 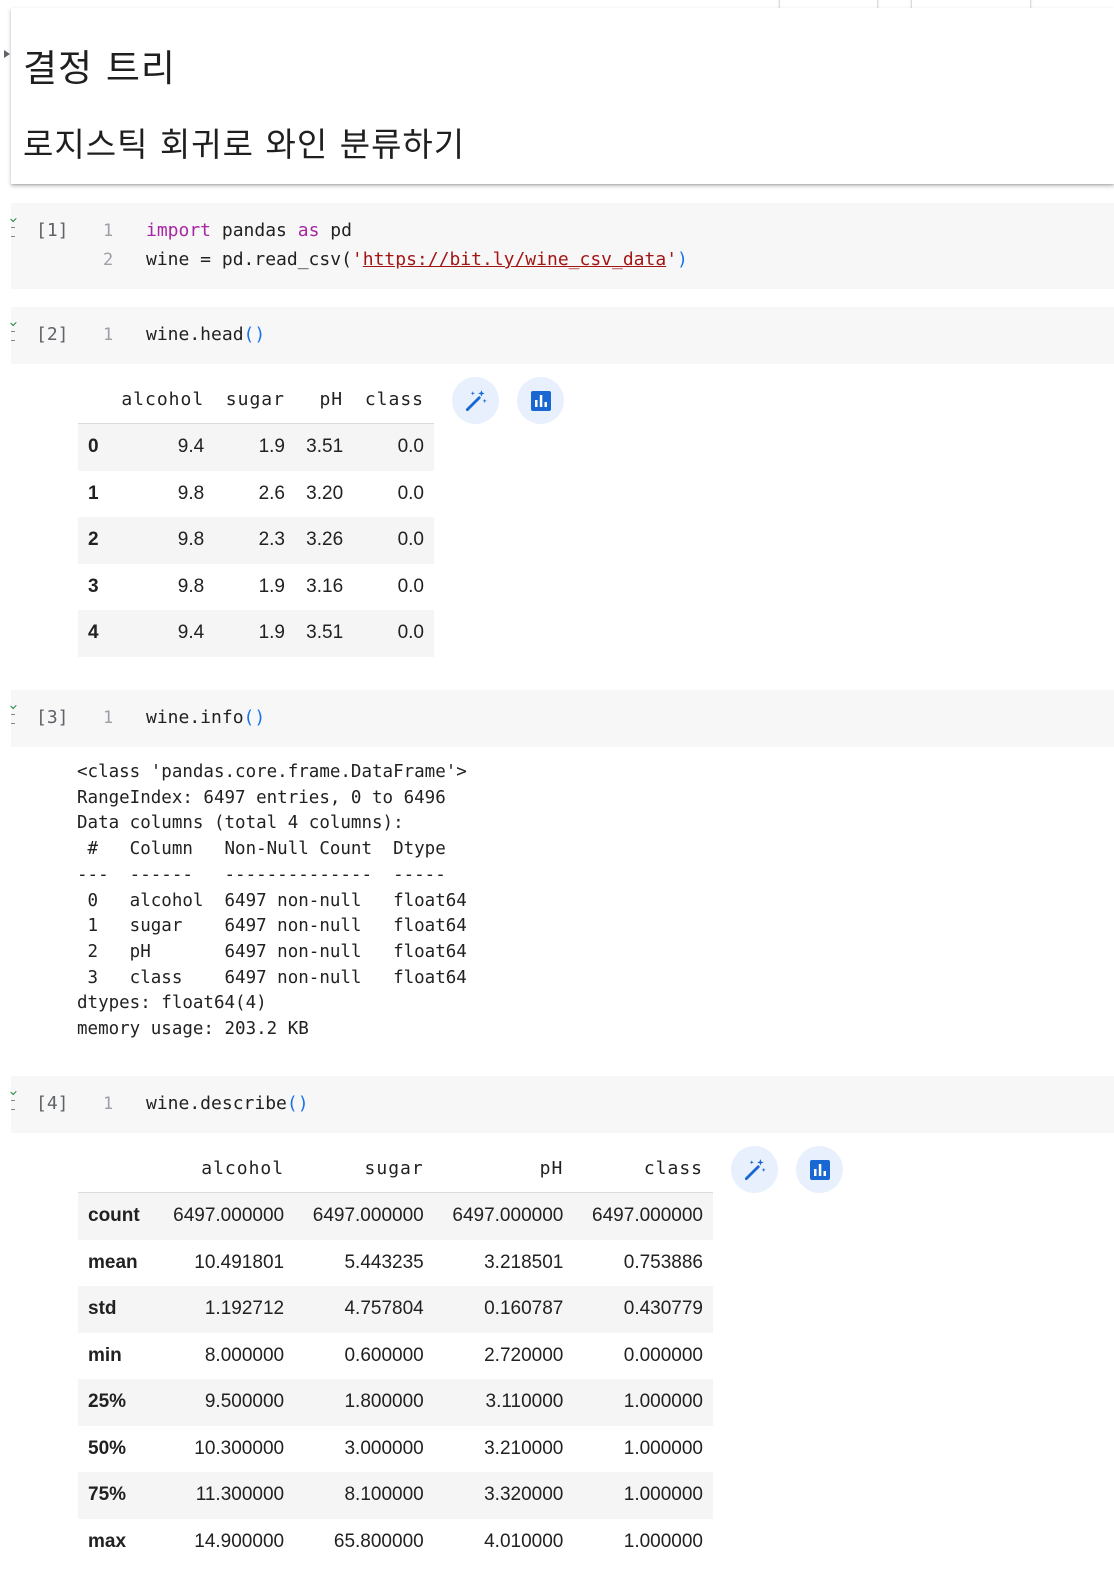 I want to click on section-heading: 결정 트리, so click(x=99, y=68).